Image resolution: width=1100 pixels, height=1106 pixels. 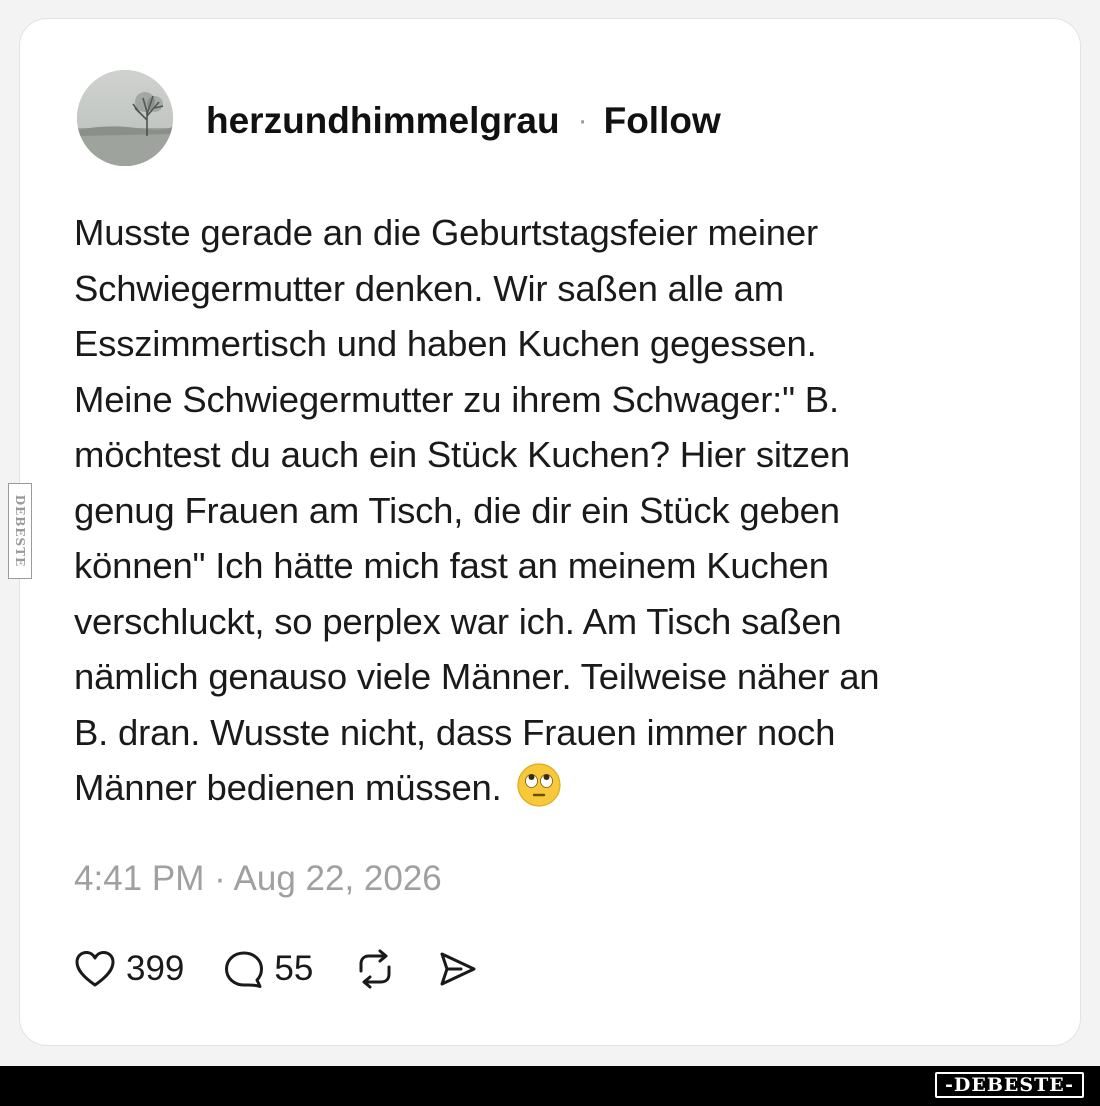 What do you see at coordinates (258, 879) in the screenshot?
I see `post-timestamp: 4:41 PM · Aug 22, 2026` at bounding box center [258, 879].